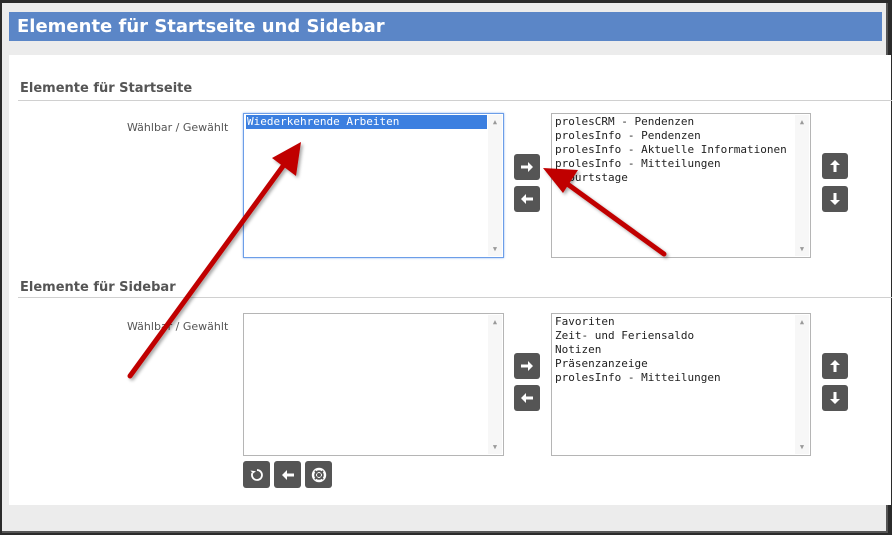 Image resolution: width=892 pixels, height=535 pixels. Describe the element at coordinates (674, 136) in the screenshot. I see `list-item: prolesInfo - Pendenzen` at that location.